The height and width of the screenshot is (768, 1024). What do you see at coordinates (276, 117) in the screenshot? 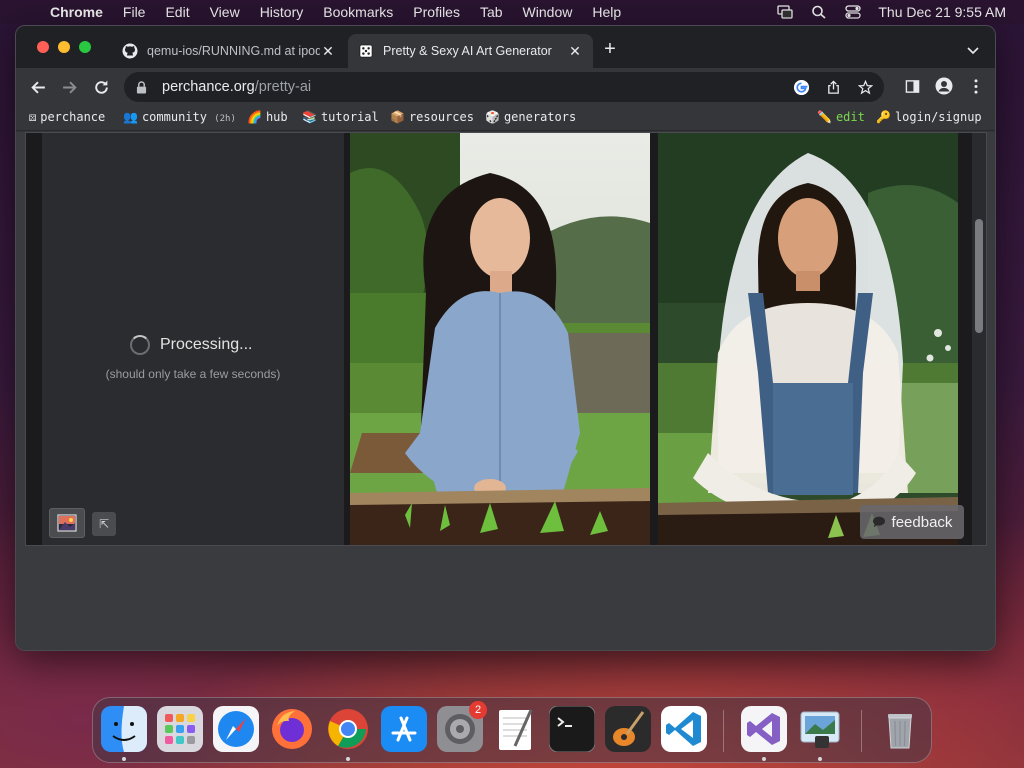
I see `nav-link-label: hub` at bounding box center [276, 117].